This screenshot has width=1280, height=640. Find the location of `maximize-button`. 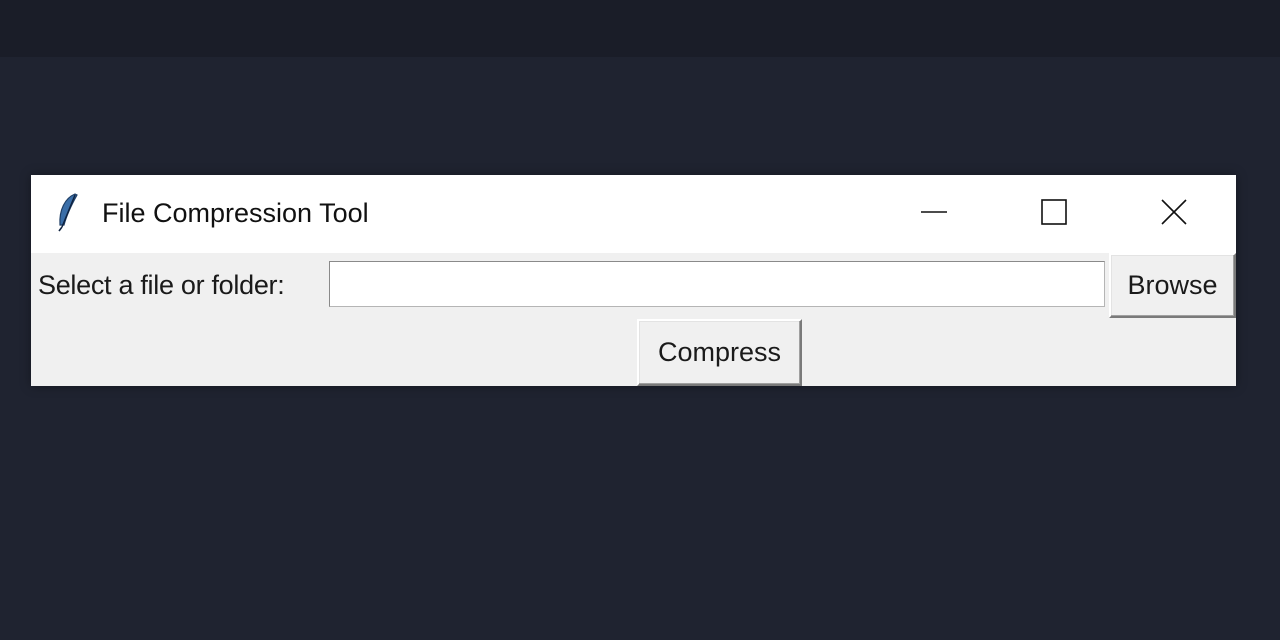

maximize-button is located at coordinates (1054, 214).